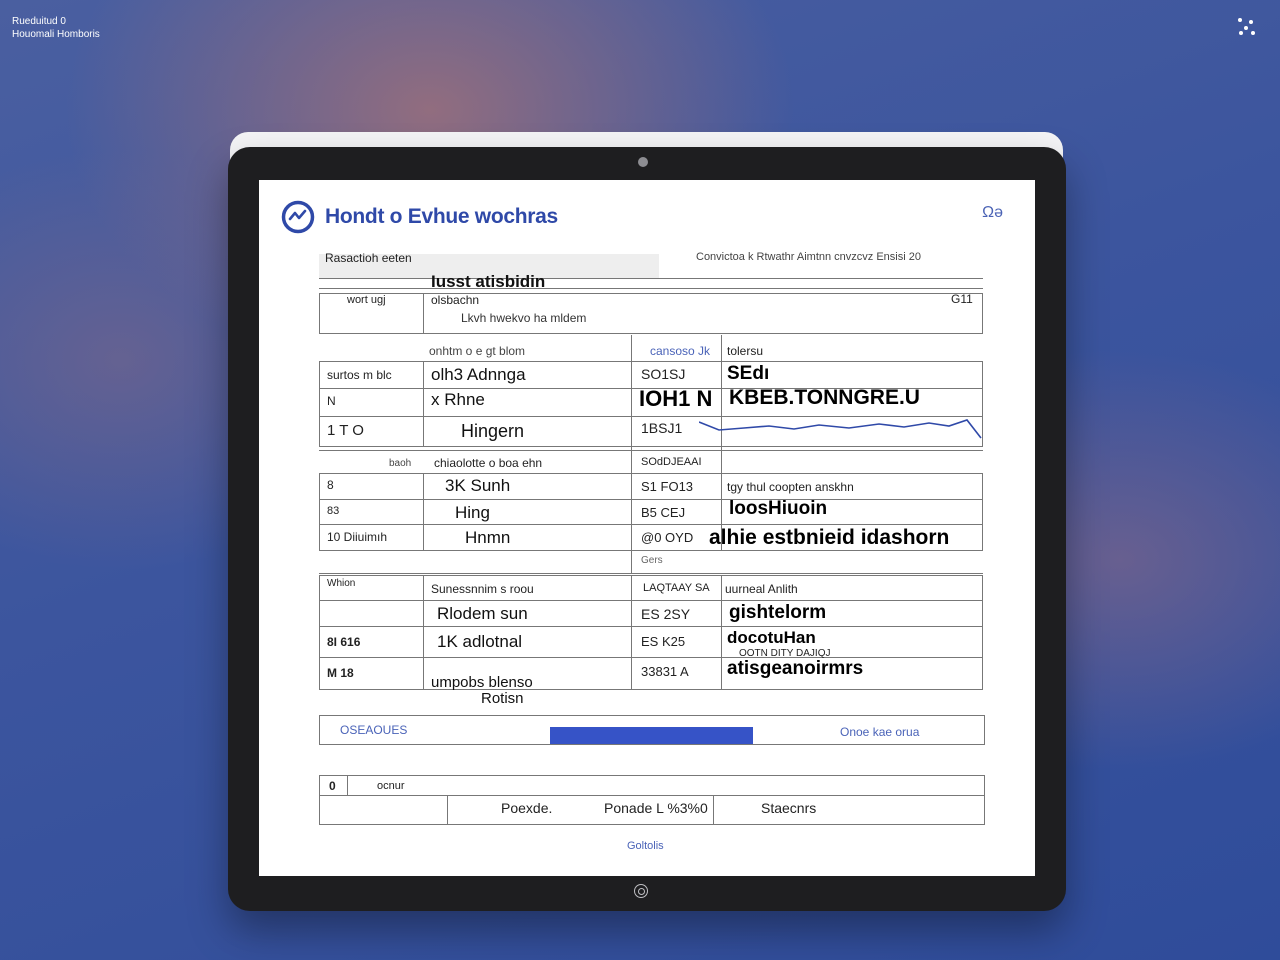  What do you see at coordinates (527, 808) in the screenshot?
I see `summary-col1: Poexde.` at bounding box center [527, 808].